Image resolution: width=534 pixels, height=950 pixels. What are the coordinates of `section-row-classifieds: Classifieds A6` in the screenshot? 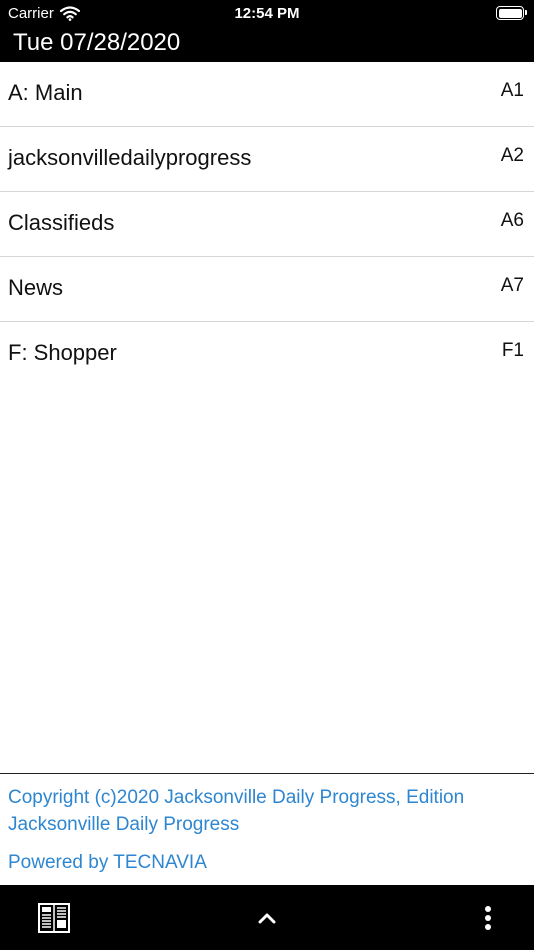 It's located at (267, 224).